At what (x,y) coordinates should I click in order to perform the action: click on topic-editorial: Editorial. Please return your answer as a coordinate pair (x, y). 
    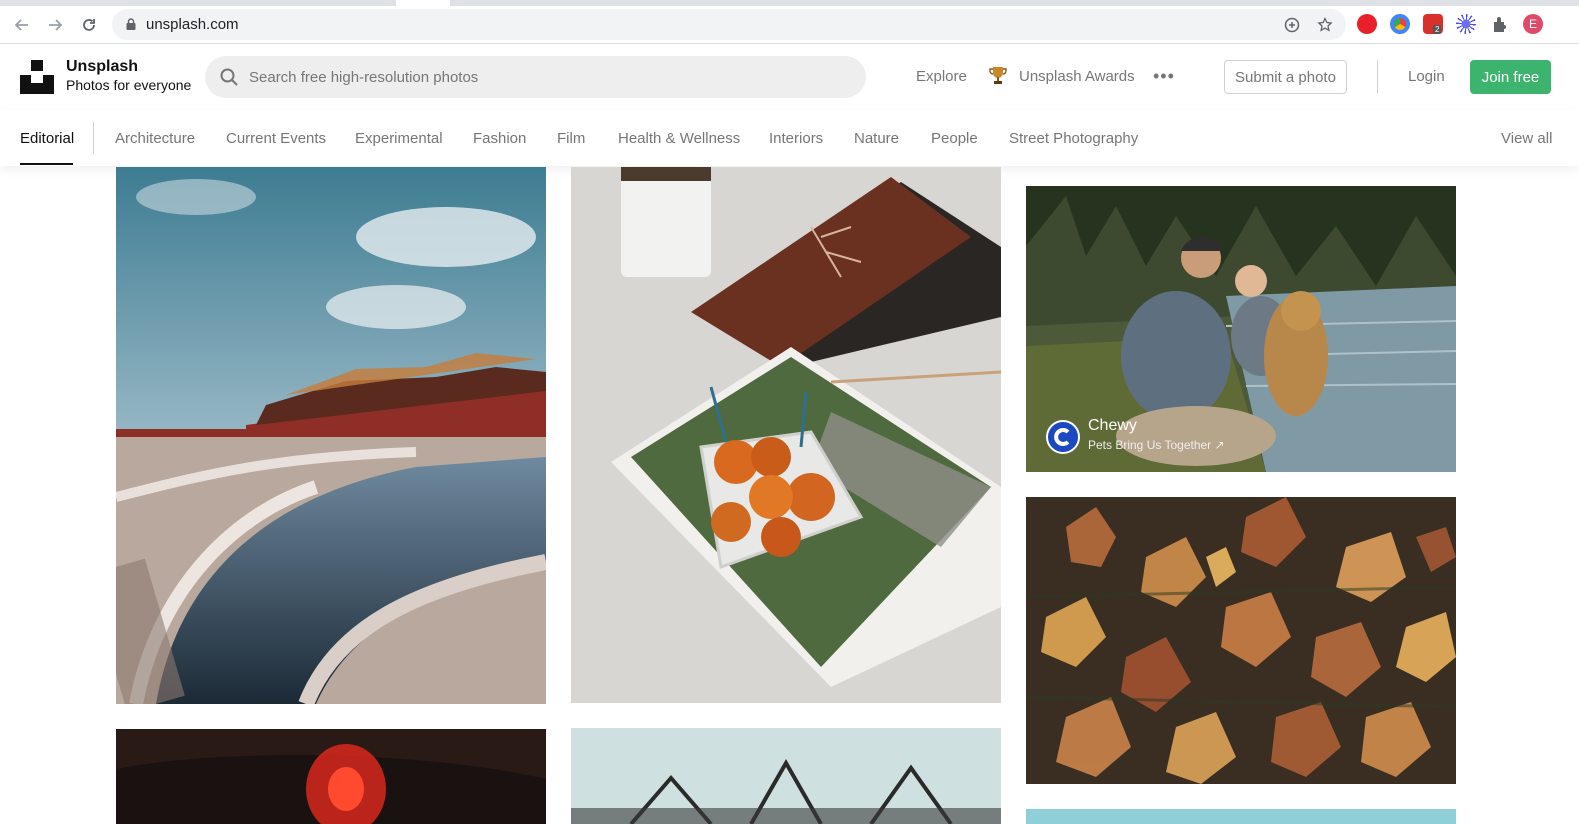
    Looking at the image, I should click on (47, 138).